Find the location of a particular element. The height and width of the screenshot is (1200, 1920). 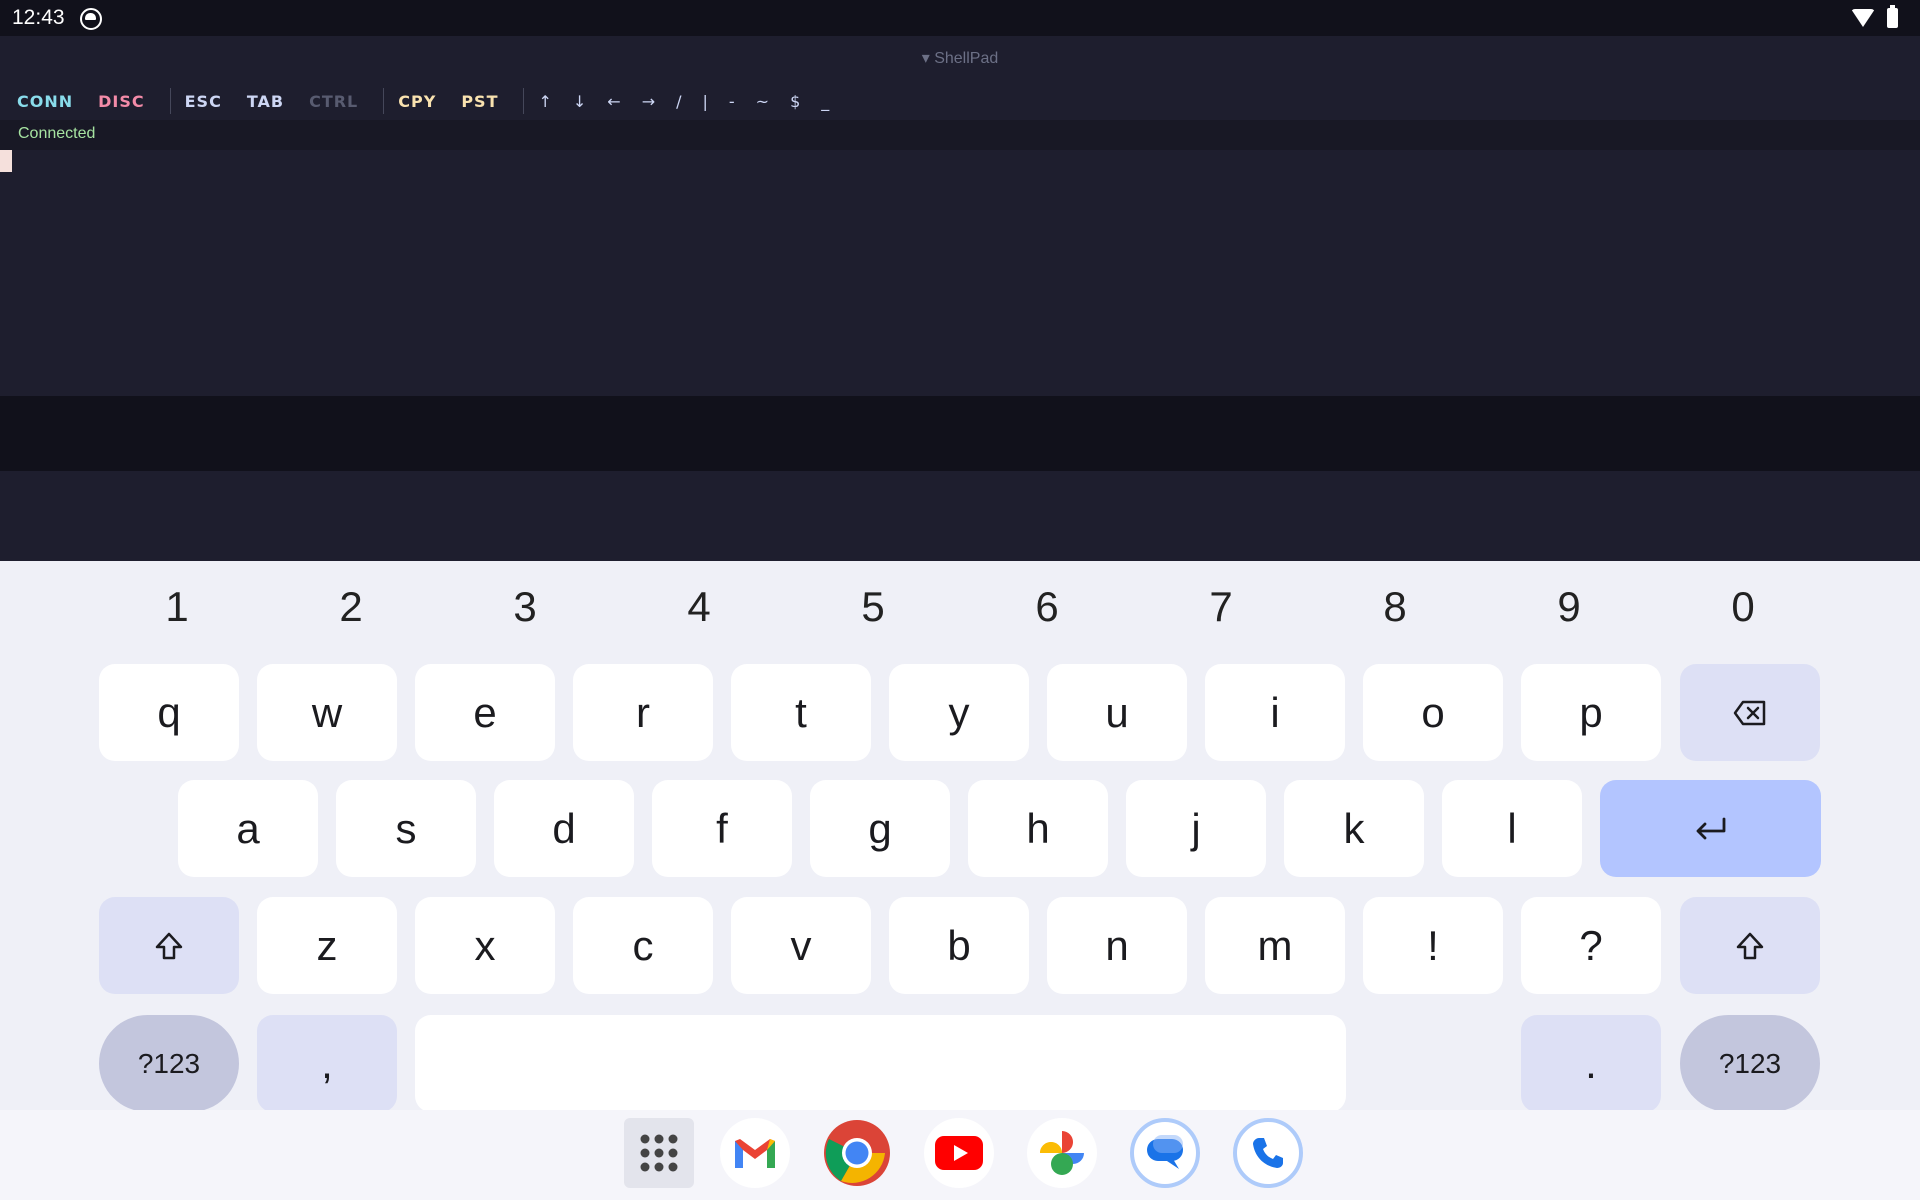

connection-status: Connected is located at coordinates (57, 133).